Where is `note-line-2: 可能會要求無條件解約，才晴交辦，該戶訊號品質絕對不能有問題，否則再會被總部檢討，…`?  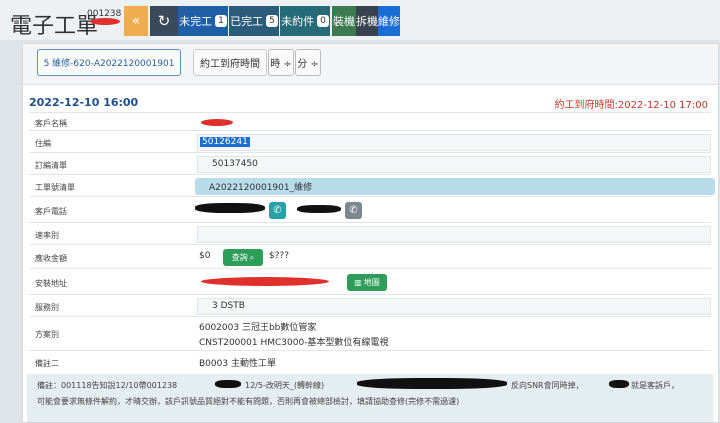 note-line-2: 可能會要求無條件解約，才晴交辦，該戶訊號品質絕對不能有問題，否則再會被總部檢討，… is located at coordinates (248, 401).